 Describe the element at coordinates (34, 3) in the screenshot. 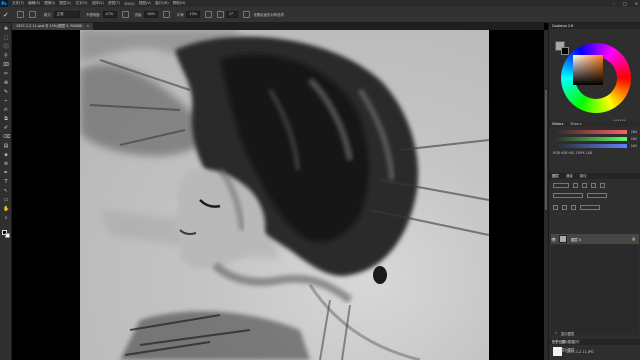

I see `menu-edit: 编辑(E)` at that location.